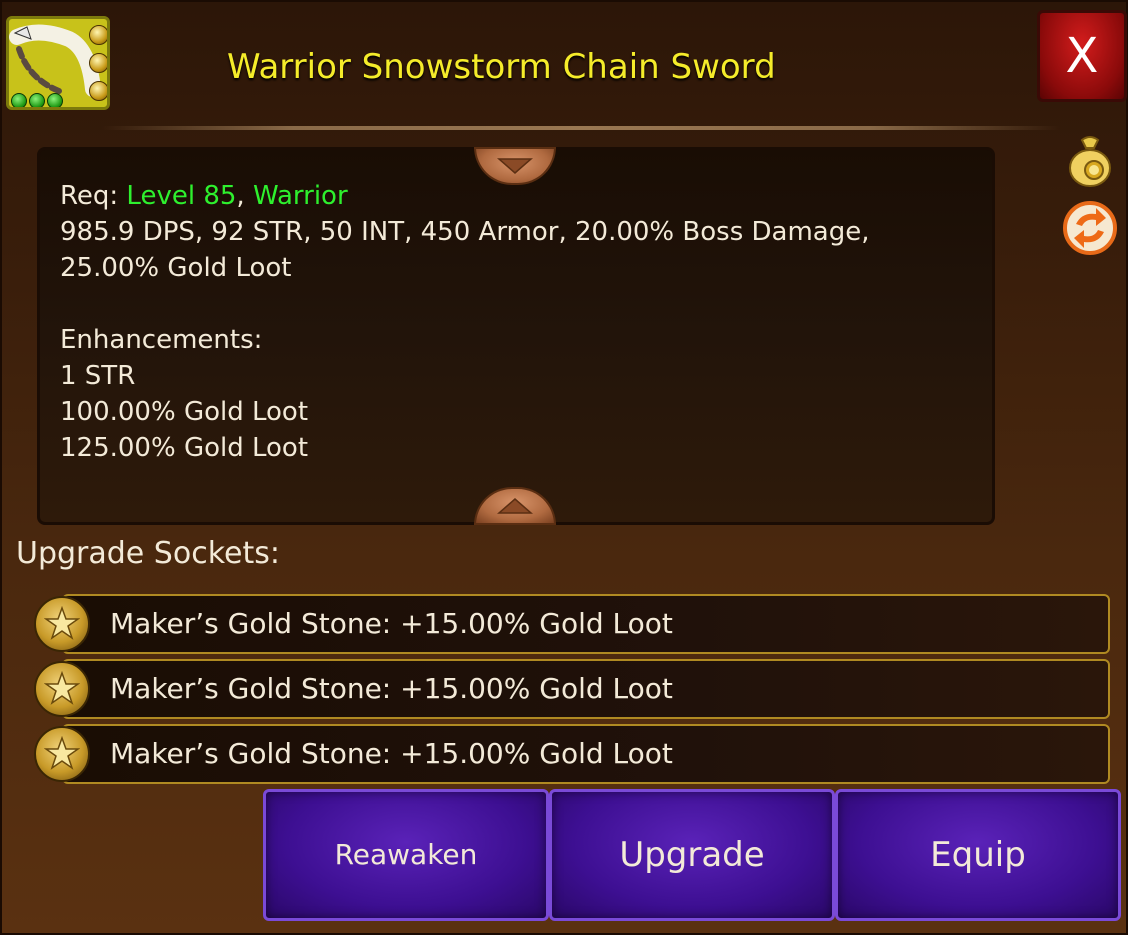 This screenshot has height=935, width=1128. What do you see at coordinates (1090, 160) in the screenshot?
I see `loot-bag-icon` at bounding box center [1090, 160].